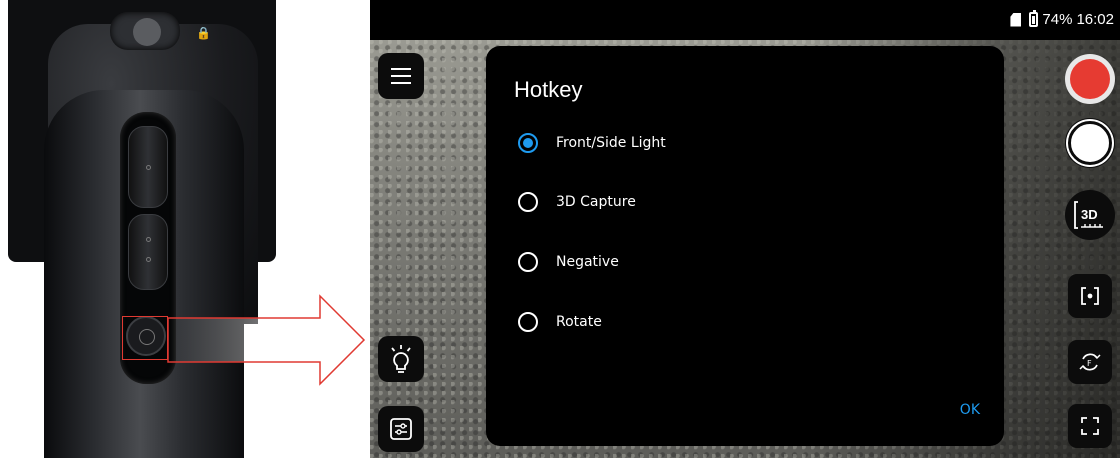 The width and height of the screenshot is (1120, 458). I want to click on focus-button, so click(1090, 296).